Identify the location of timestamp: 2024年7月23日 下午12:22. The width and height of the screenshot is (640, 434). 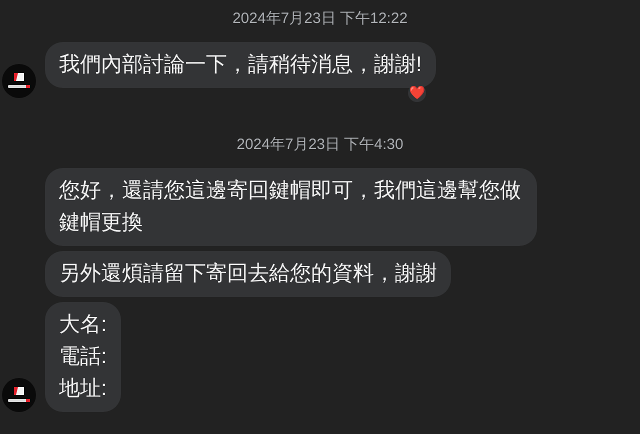
(320, 19).